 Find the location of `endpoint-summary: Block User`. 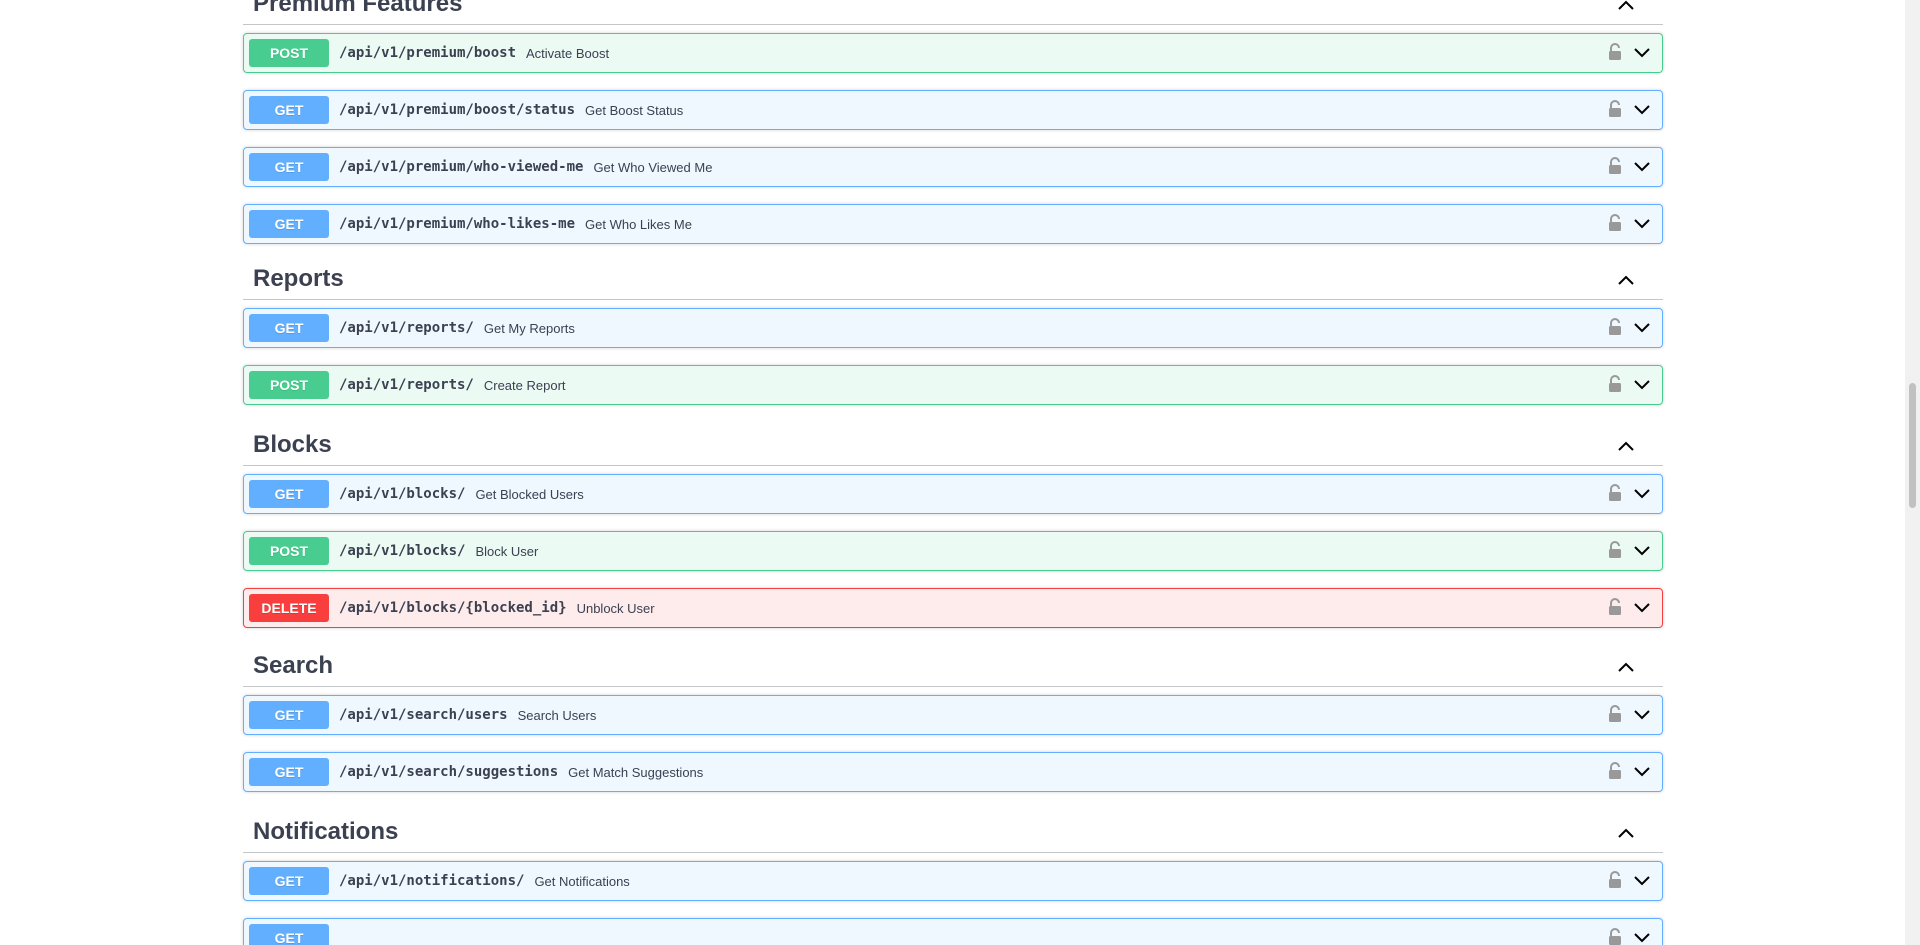

endpoint-summary: Block User is located at coordinates (507, 551).